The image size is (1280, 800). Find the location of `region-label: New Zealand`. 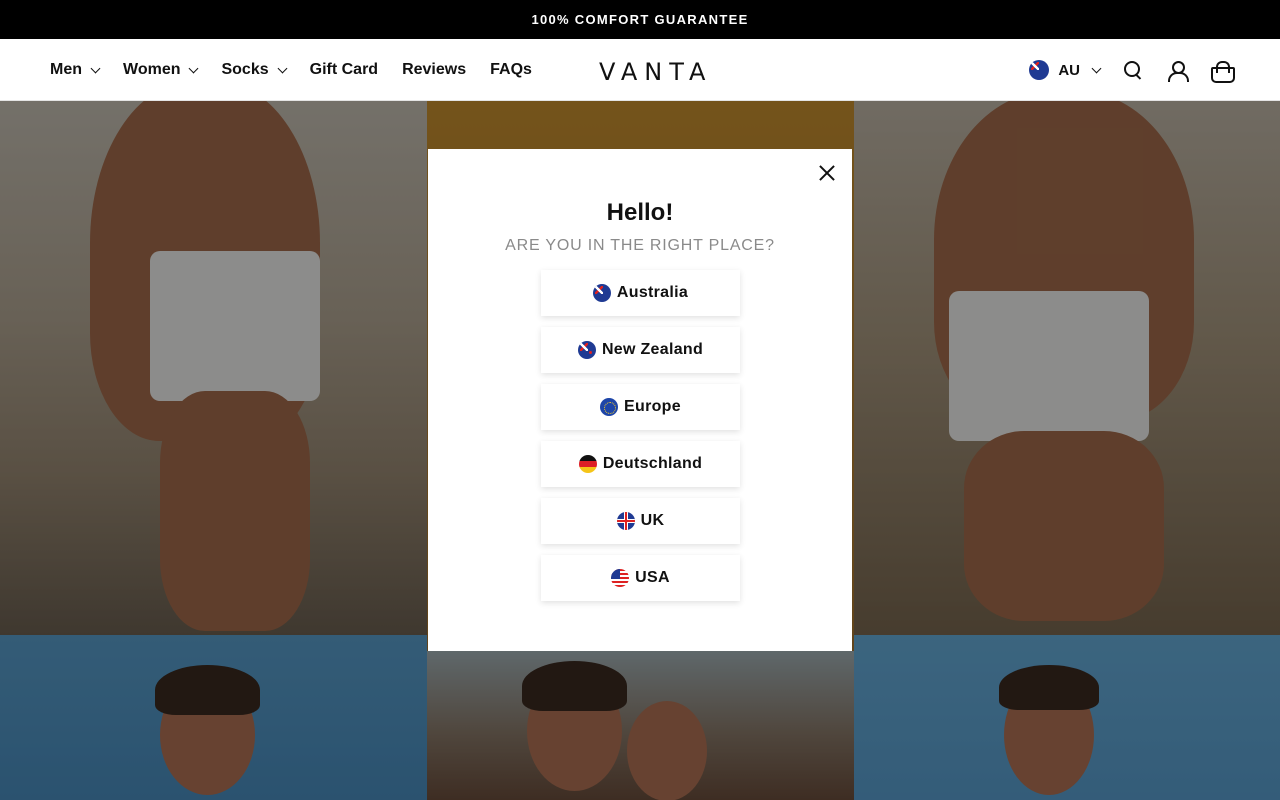

region-label: New Zealand is located at coordinates (652, 349).